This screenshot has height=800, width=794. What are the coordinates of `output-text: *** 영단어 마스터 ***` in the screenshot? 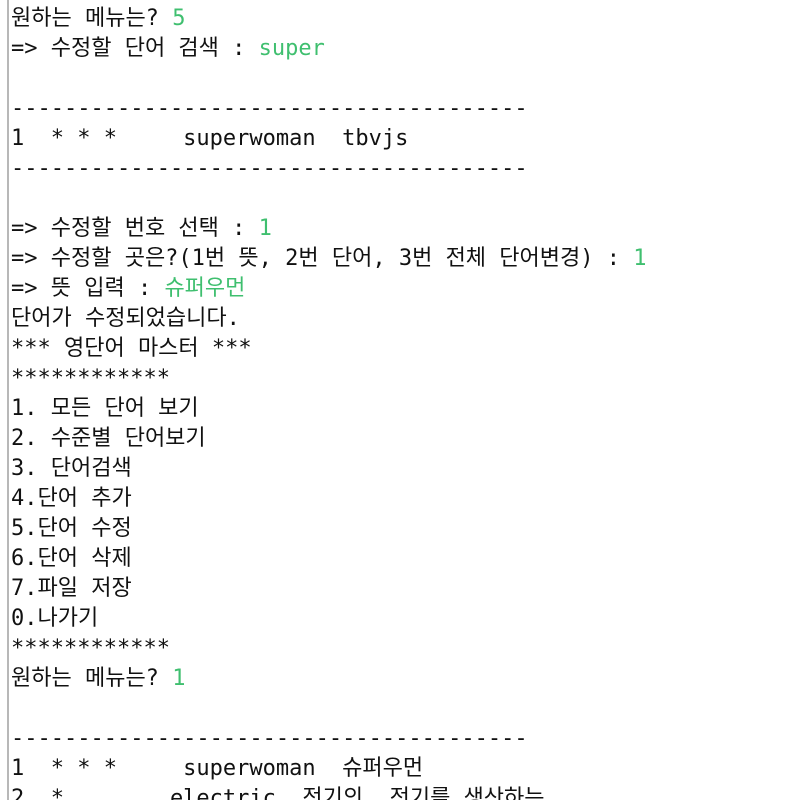 It's located at (131, 348).